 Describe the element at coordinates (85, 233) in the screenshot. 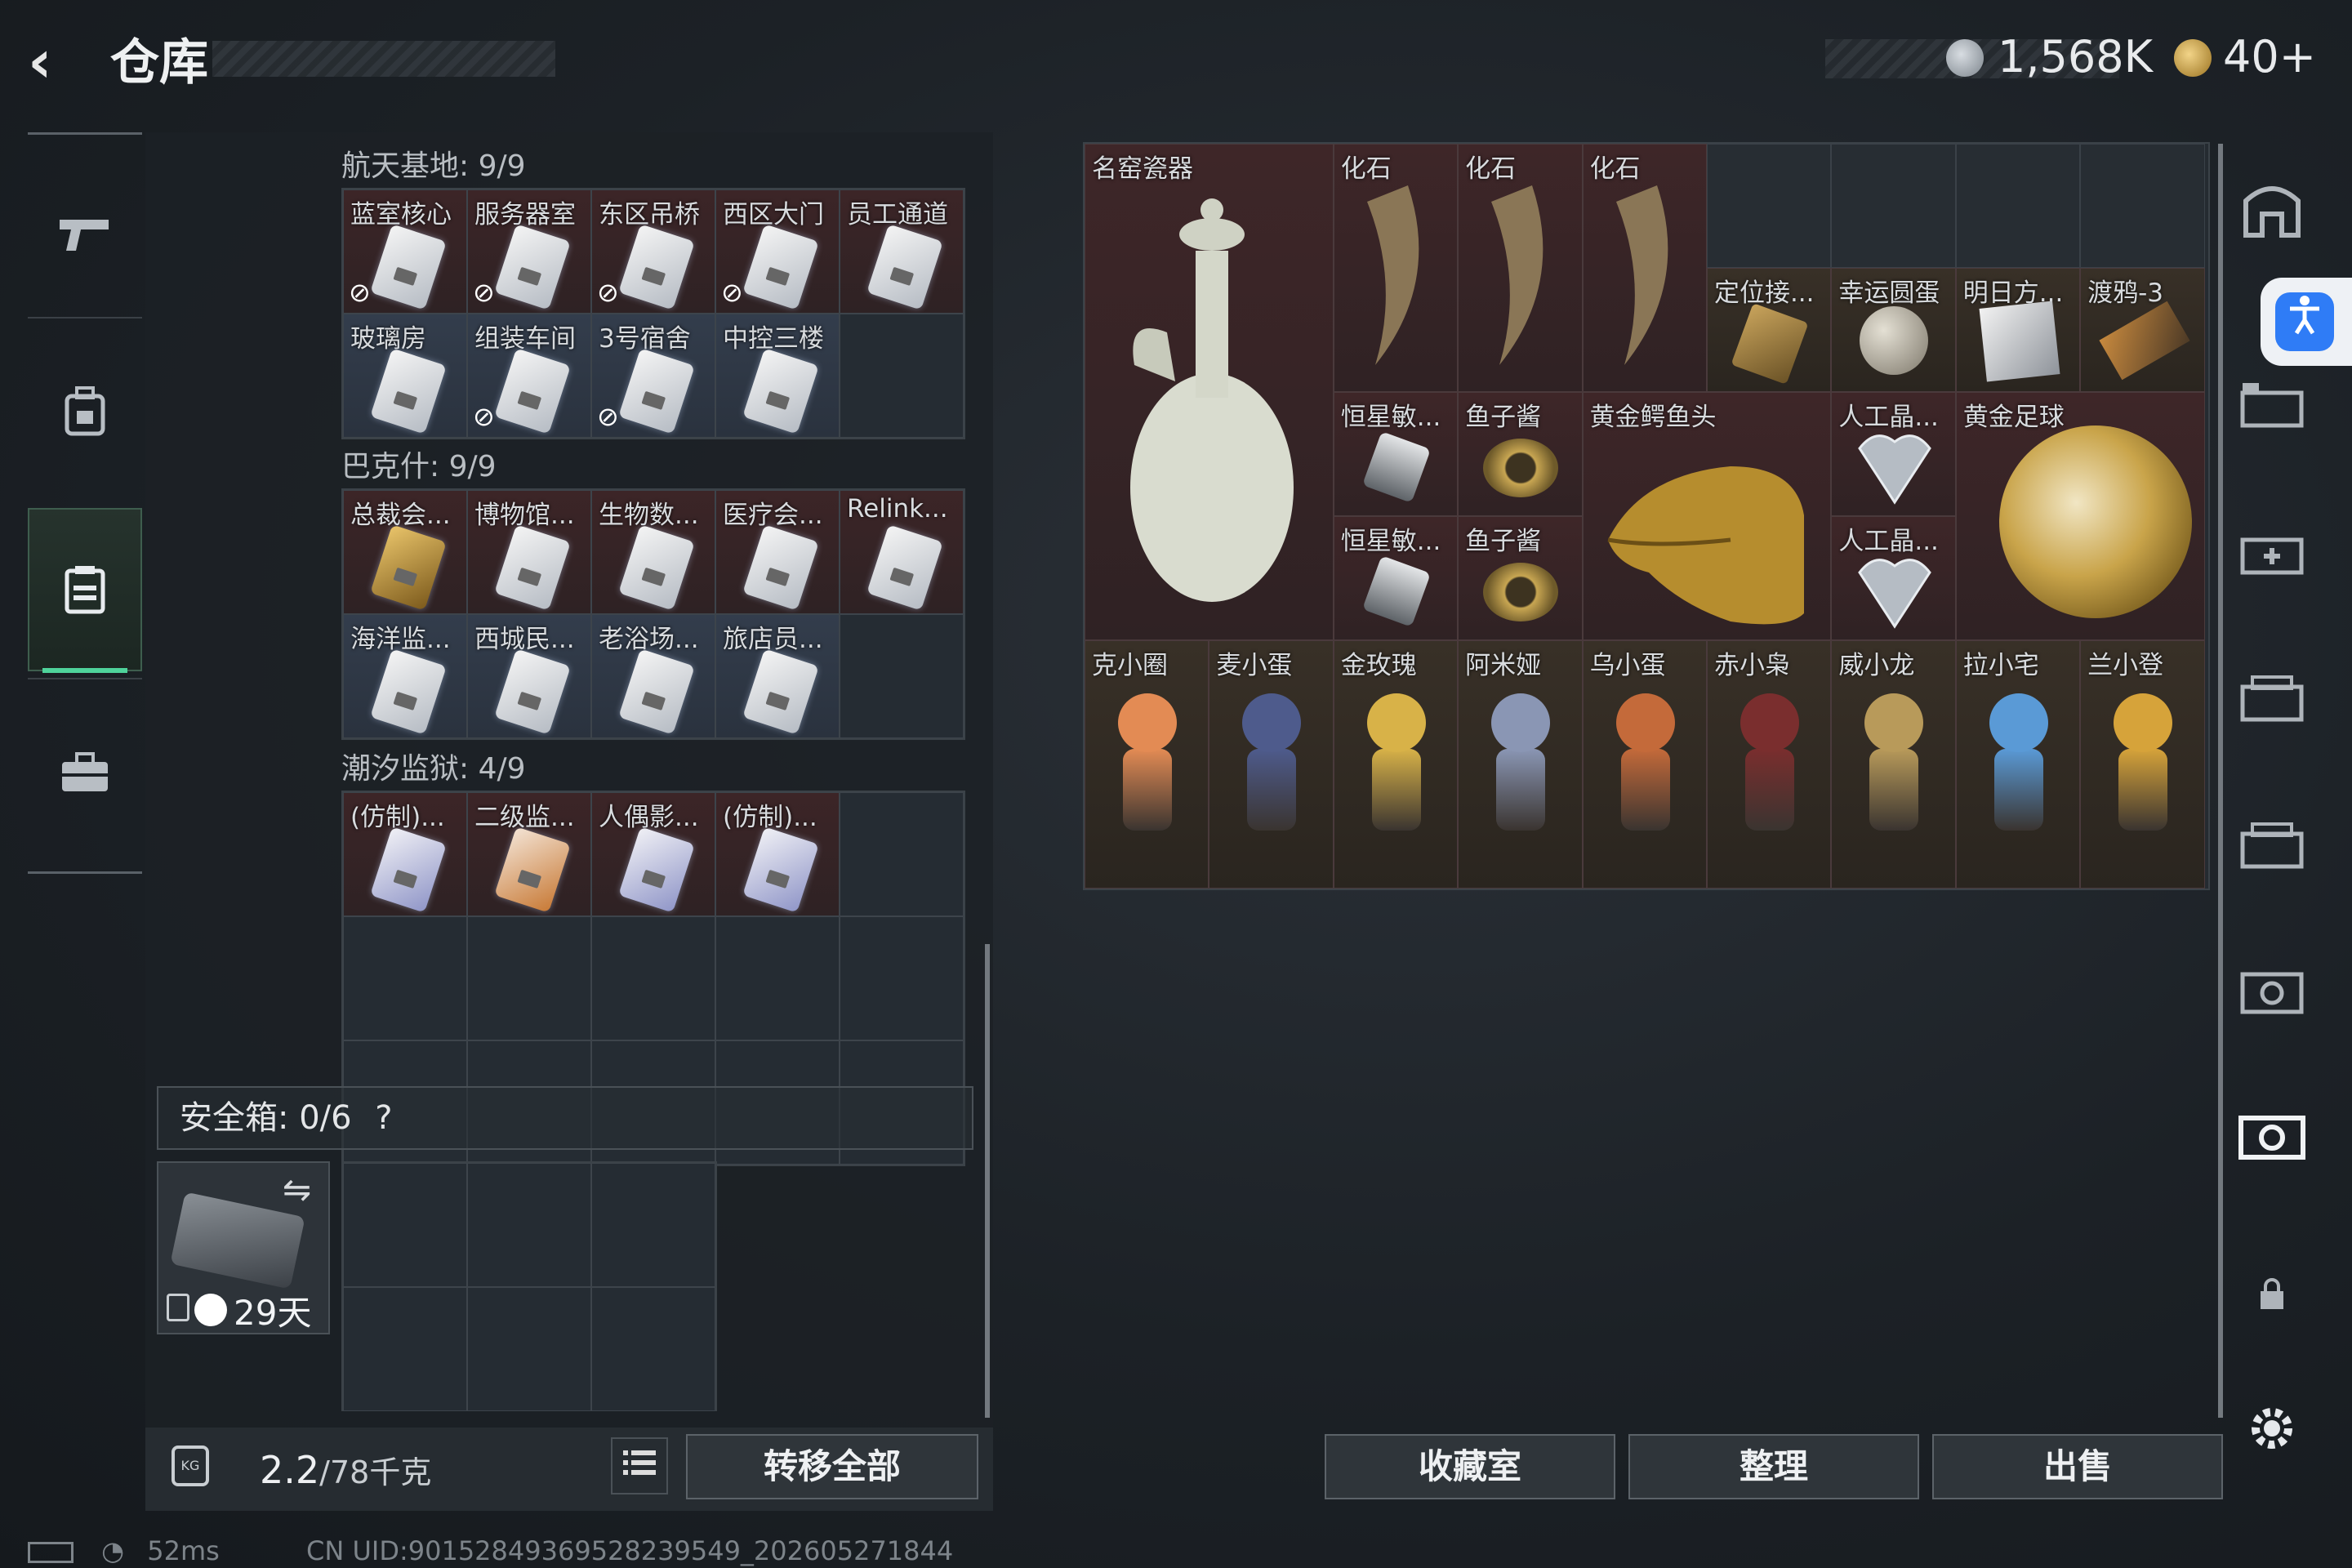

I see `nav-weapon` at that location.